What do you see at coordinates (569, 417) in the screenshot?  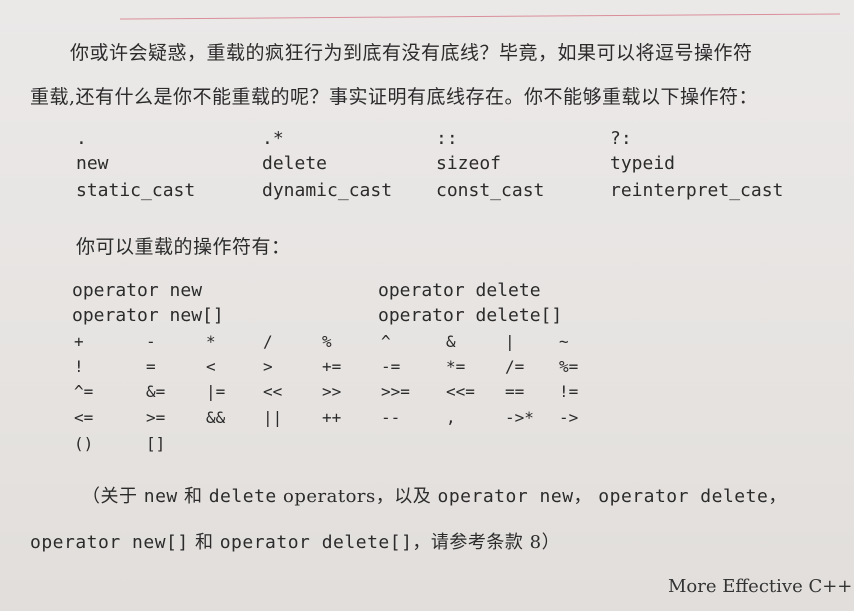 I see `overloadable-operator: ->` at bounding box center [569, 417].